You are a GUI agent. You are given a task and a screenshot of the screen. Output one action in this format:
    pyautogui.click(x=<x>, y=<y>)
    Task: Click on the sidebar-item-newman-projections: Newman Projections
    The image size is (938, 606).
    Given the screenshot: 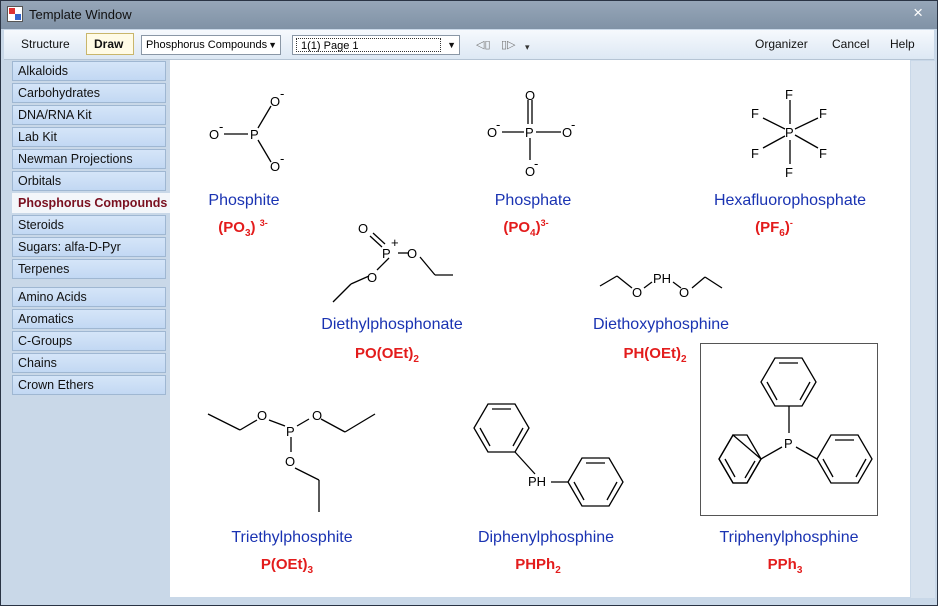 What is the action you would take?
    pyautogui.click(x=89, y=159)
    